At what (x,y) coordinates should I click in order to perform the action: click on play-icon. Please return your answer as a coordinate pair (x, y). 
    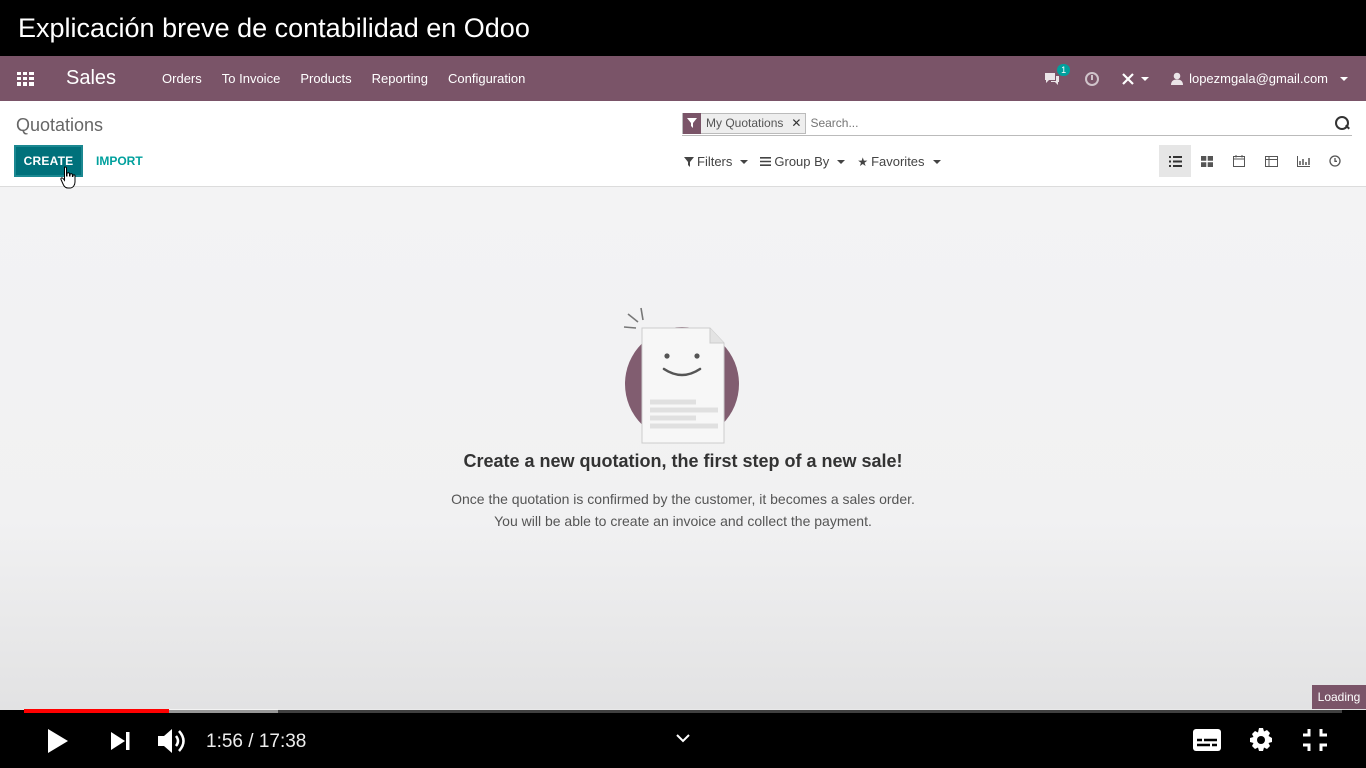
    Looking at the image, I should click on (58, 743).